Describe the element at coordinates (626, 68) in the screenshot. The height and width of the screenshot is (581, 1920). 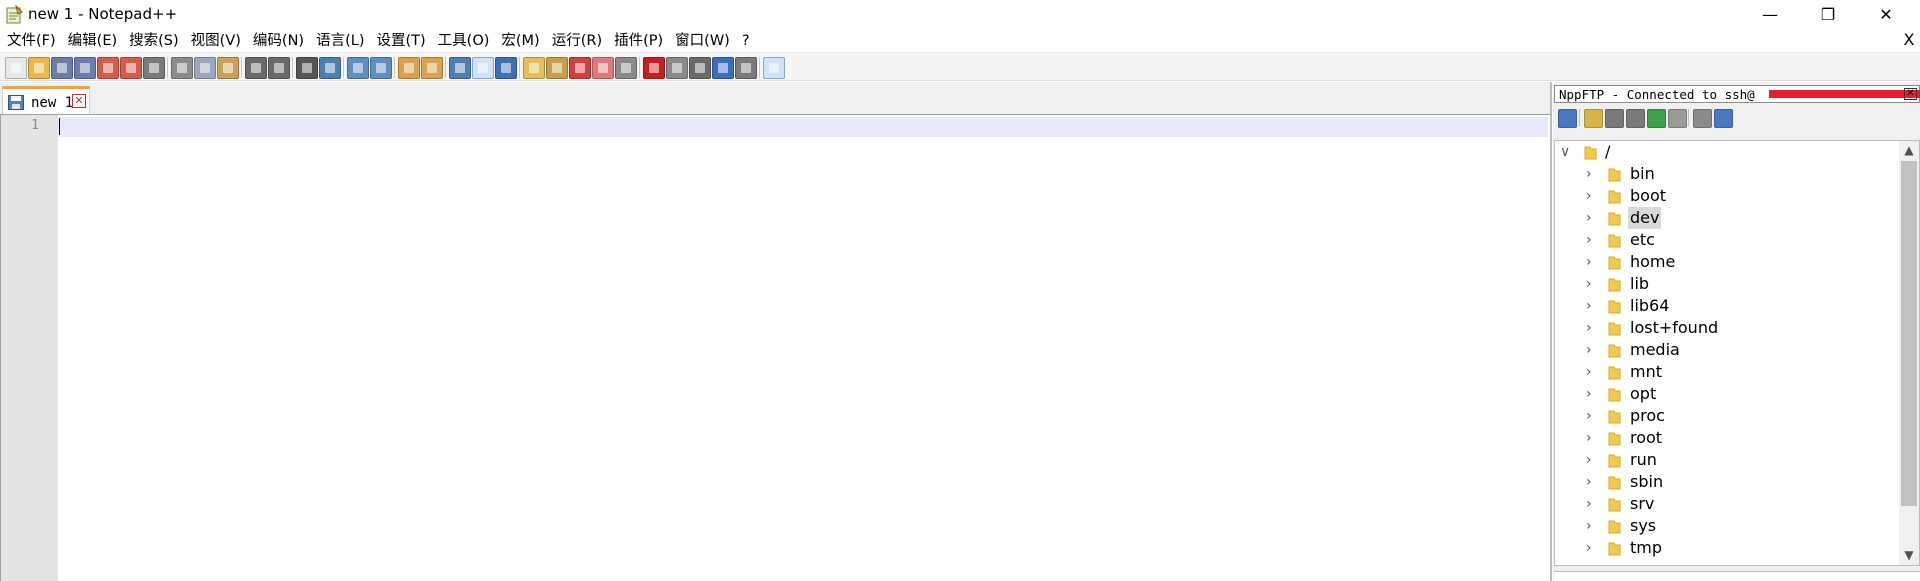
I see `monitoring-button` at that location.